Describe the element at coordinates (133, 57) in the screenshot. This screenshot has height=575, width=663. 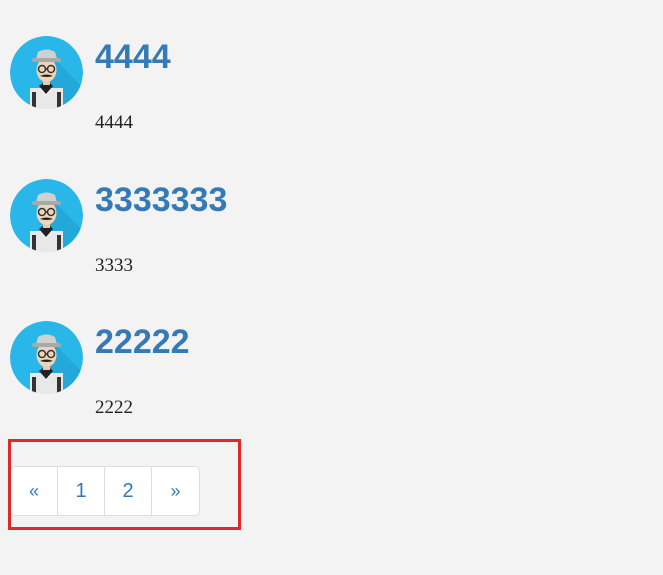
I see `post-title: 4444` at that location.